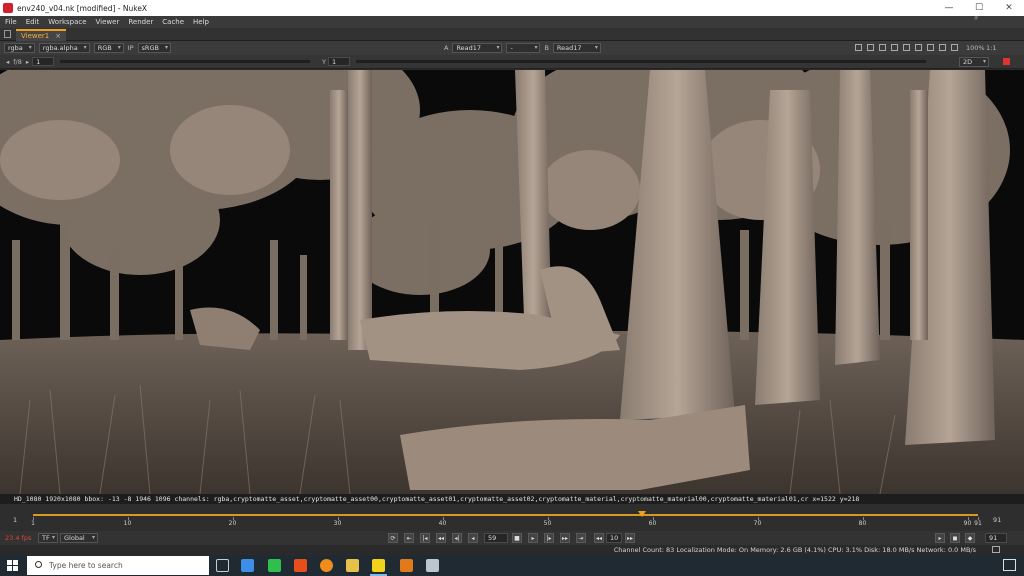 The width and height of the screenshot is (1024, 576). What do you see at coordinates (27, 62) in the screenshot?
I see `fstop-step-icon: ▸` at bounding box center [27, 62].